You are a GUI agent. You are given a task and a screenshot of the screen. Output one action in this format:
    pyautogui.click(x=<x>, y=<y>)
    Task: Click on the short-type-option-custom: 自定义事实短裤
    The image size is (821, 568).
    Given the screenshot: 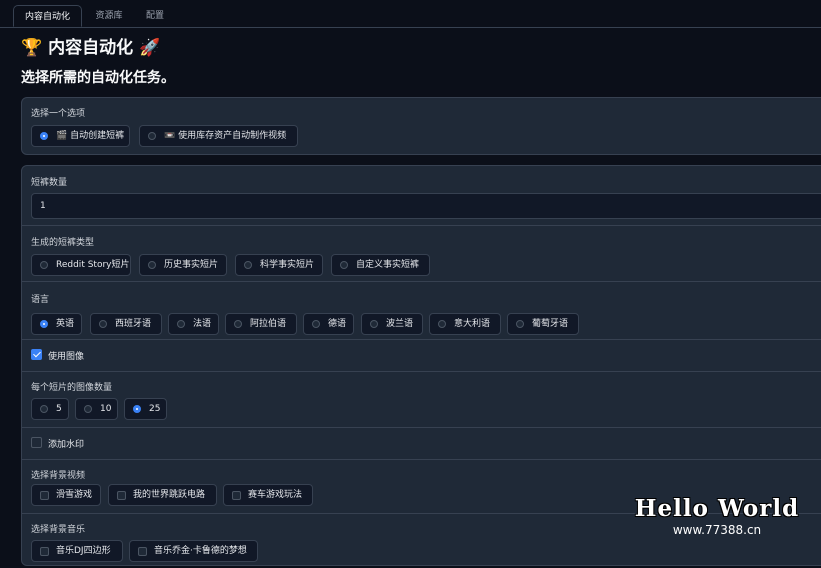 What is the action you would take?
    pyautogui.click(x=380, y=265)
    